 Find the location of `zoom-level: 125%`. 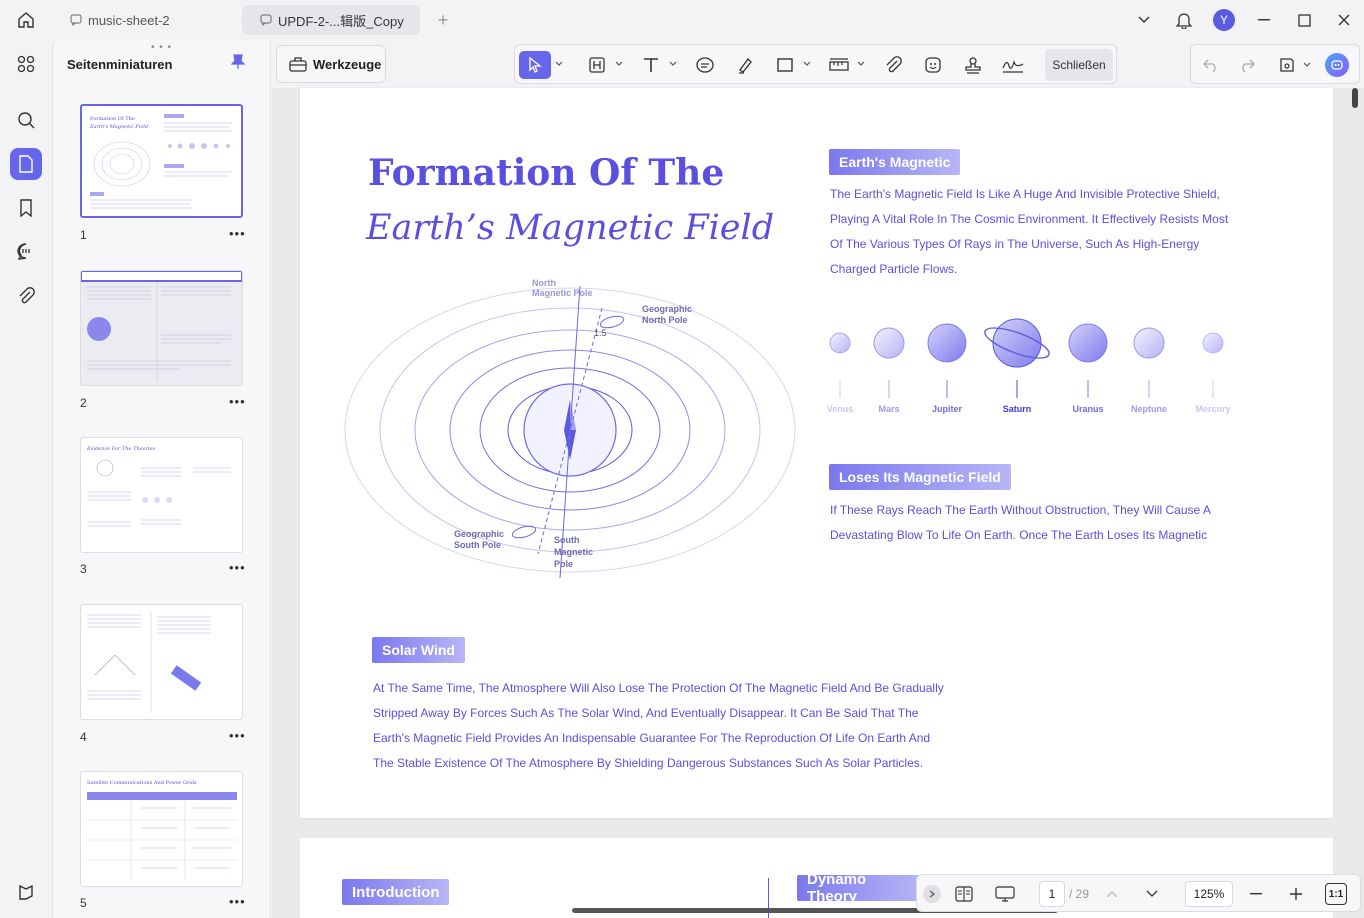

zoom-level: 125% is located at coordinates (1209, 894).